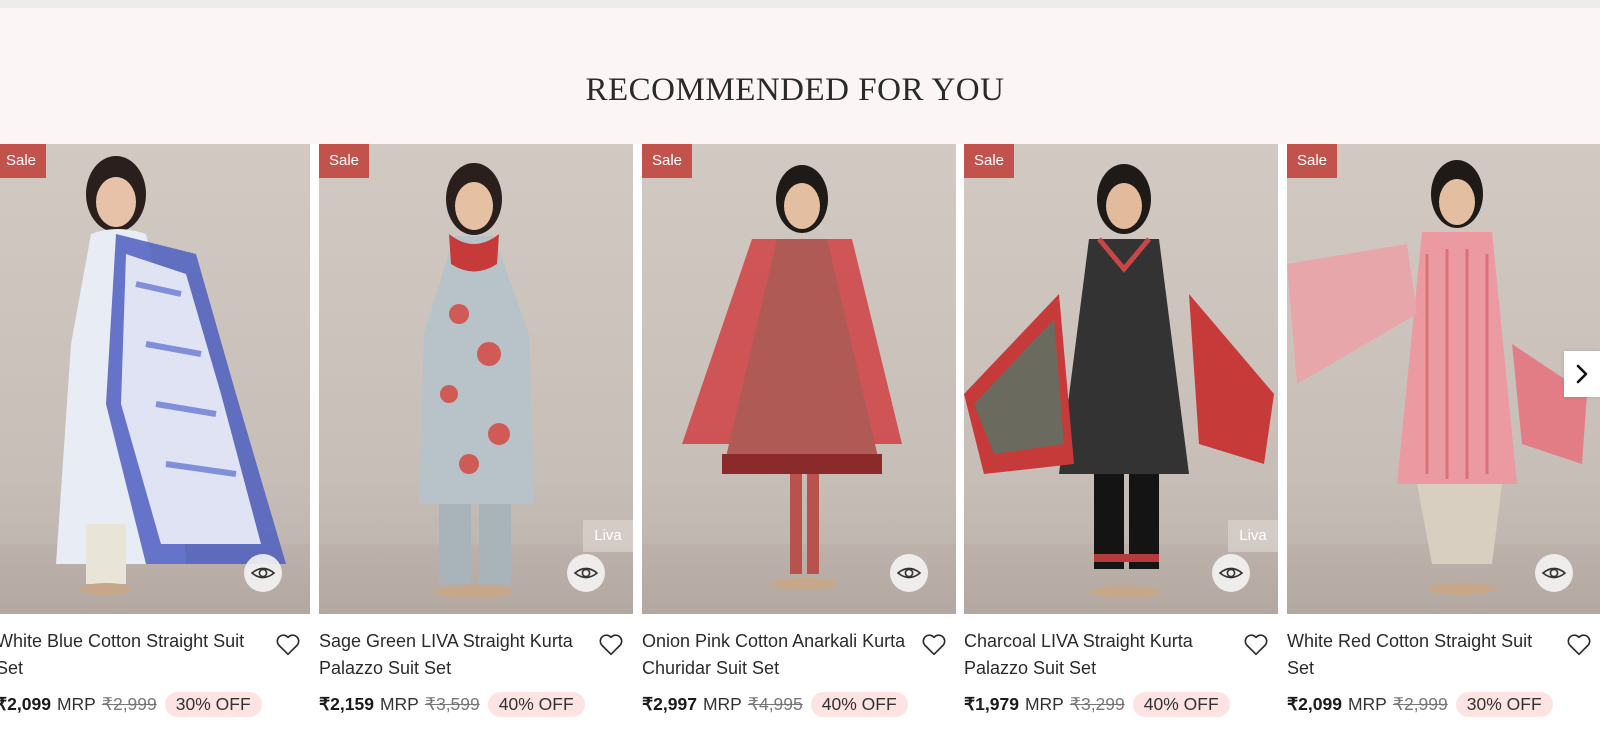  I want to click on price-row: ₹1,979 MRP ₹3,299 40% OFF, so click(1097, 704).